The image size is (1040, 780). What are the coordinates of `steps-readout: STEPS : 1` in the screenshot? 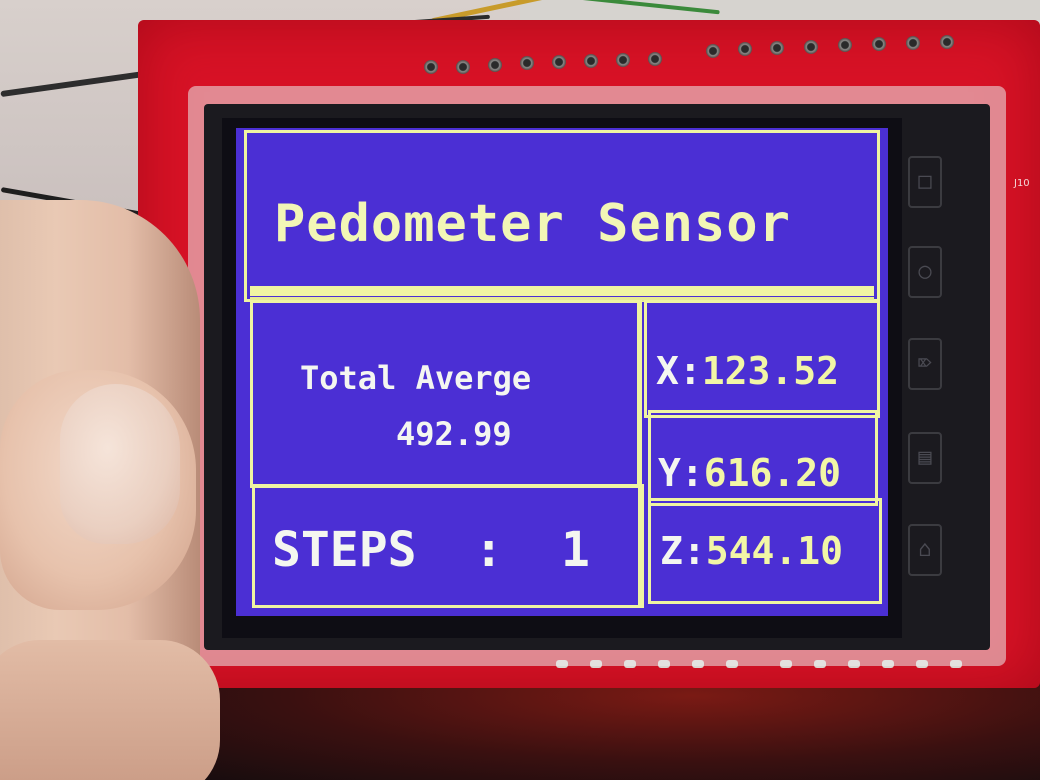 It's located at (431, 550).